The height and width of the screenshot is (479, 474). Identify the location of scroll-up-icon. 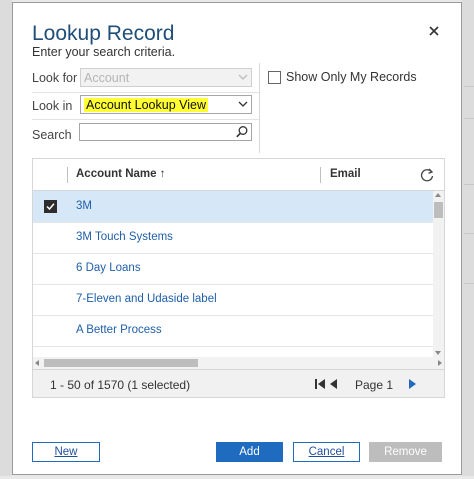
(438, 195).